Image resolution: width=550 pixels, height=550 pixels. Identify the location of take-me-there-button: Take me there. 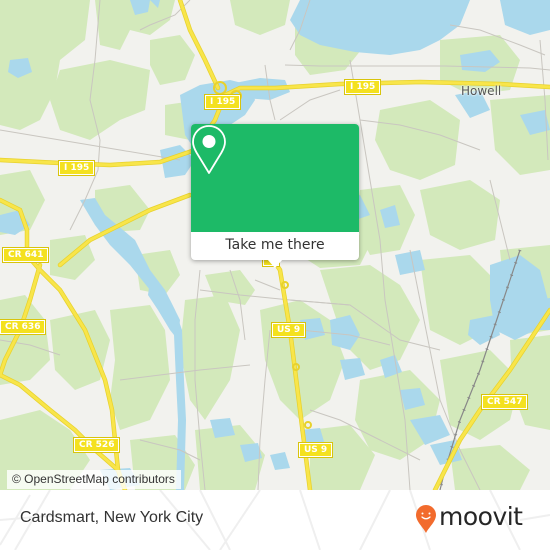
(275, 246).